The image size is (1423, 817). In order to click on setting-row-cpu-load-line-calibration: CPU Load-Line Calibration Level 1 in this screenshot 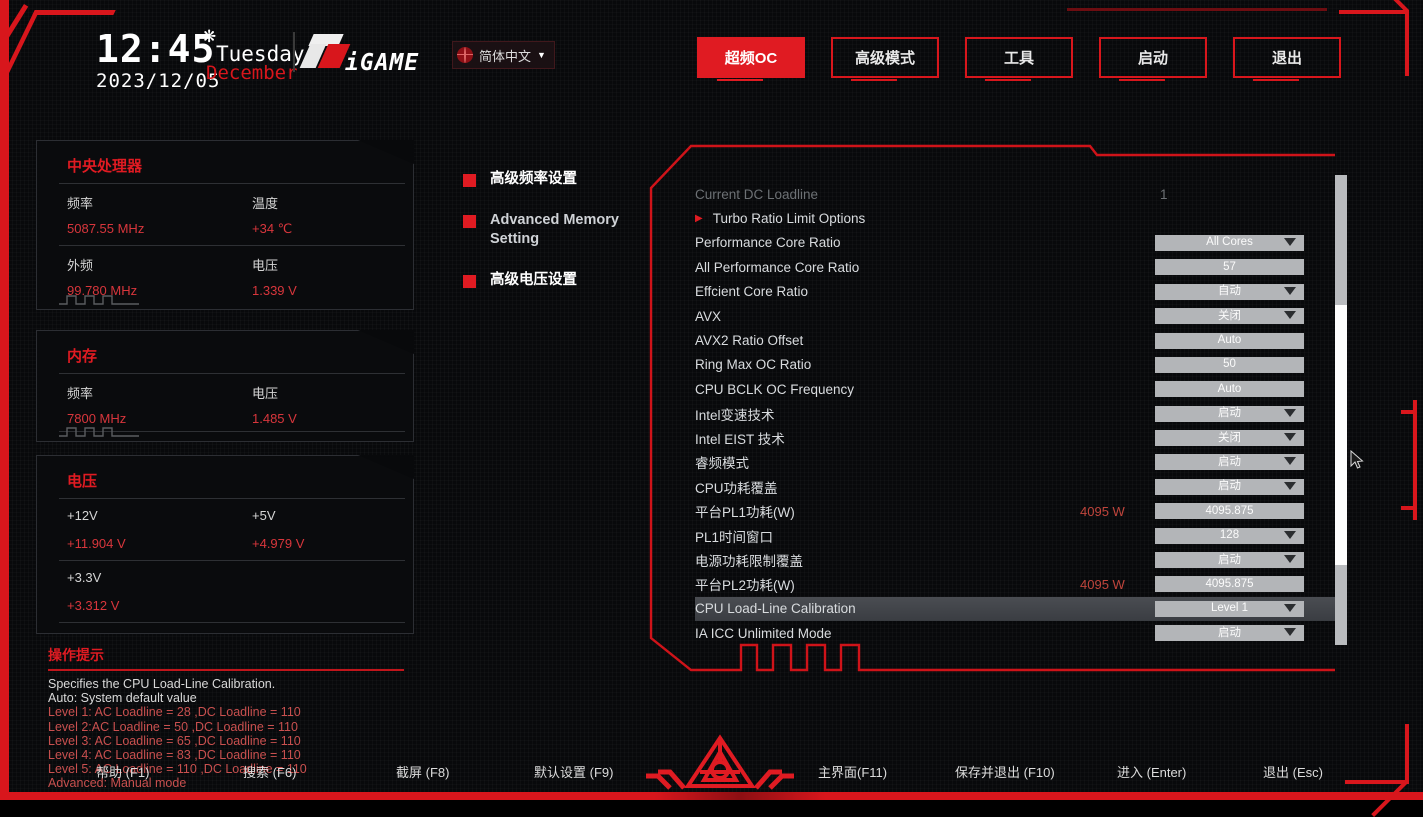, I will do `click(1015, 609)`.